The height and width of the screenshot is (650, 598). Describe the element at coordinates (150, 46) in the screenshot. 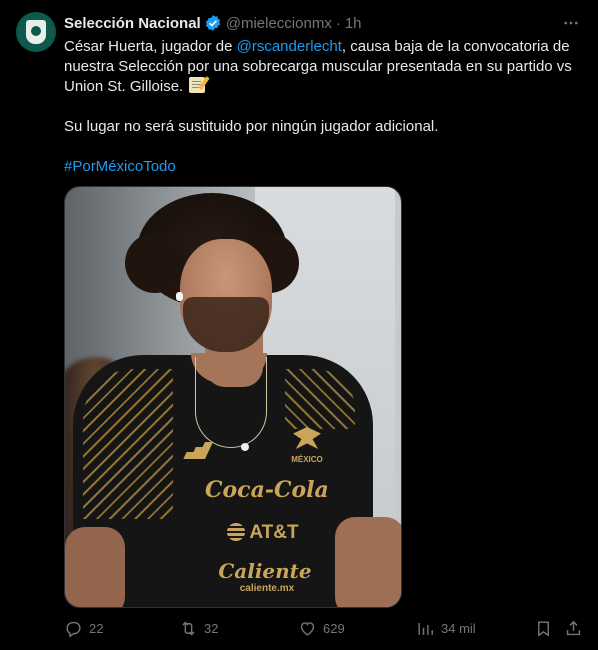

I see `tweet-text-segment: César Huerta, jugador de` at that location.